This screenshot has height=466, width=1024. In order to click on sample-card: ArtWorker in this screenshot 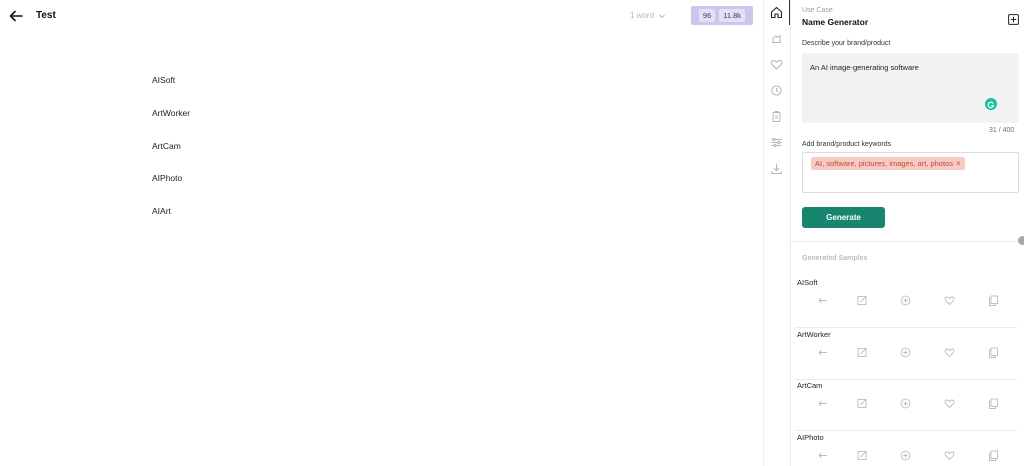, I will do `click(906, 354)`.